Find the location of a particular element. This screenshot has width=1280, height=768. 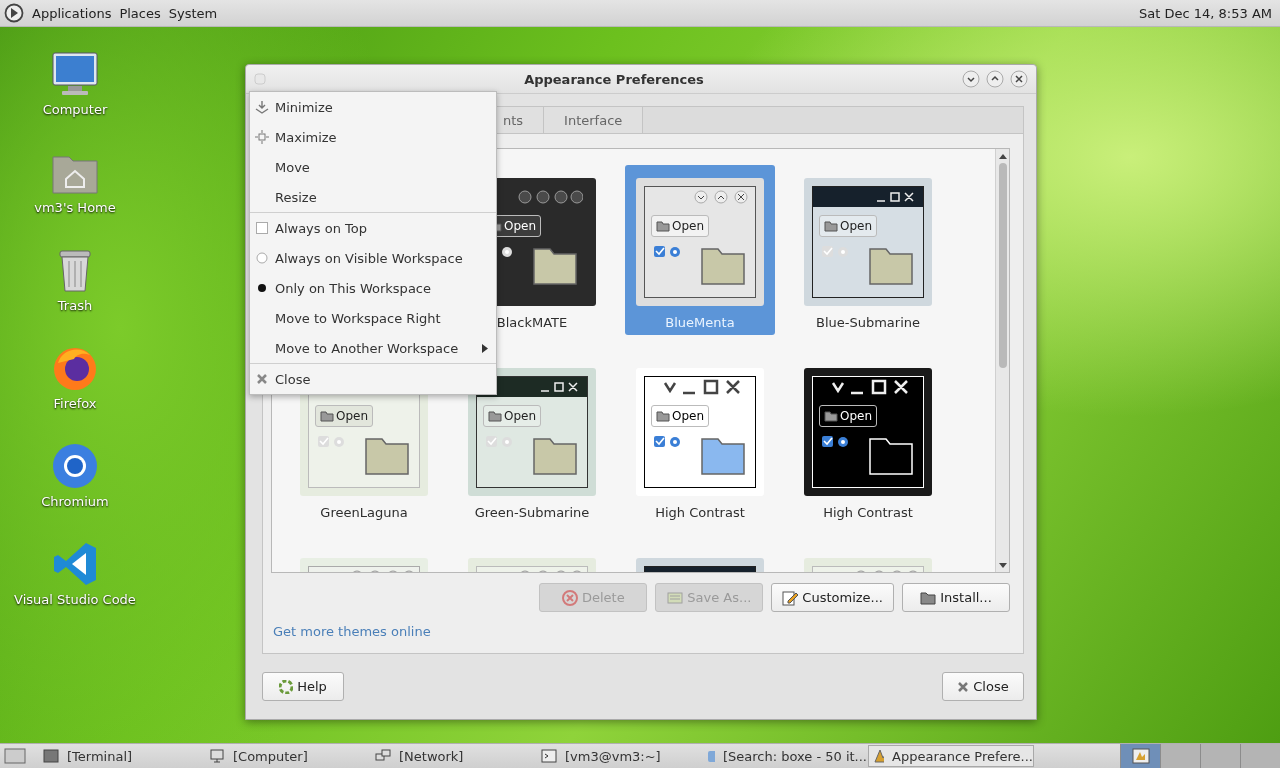

menu-item: Move is located at coordinates (373, 167).